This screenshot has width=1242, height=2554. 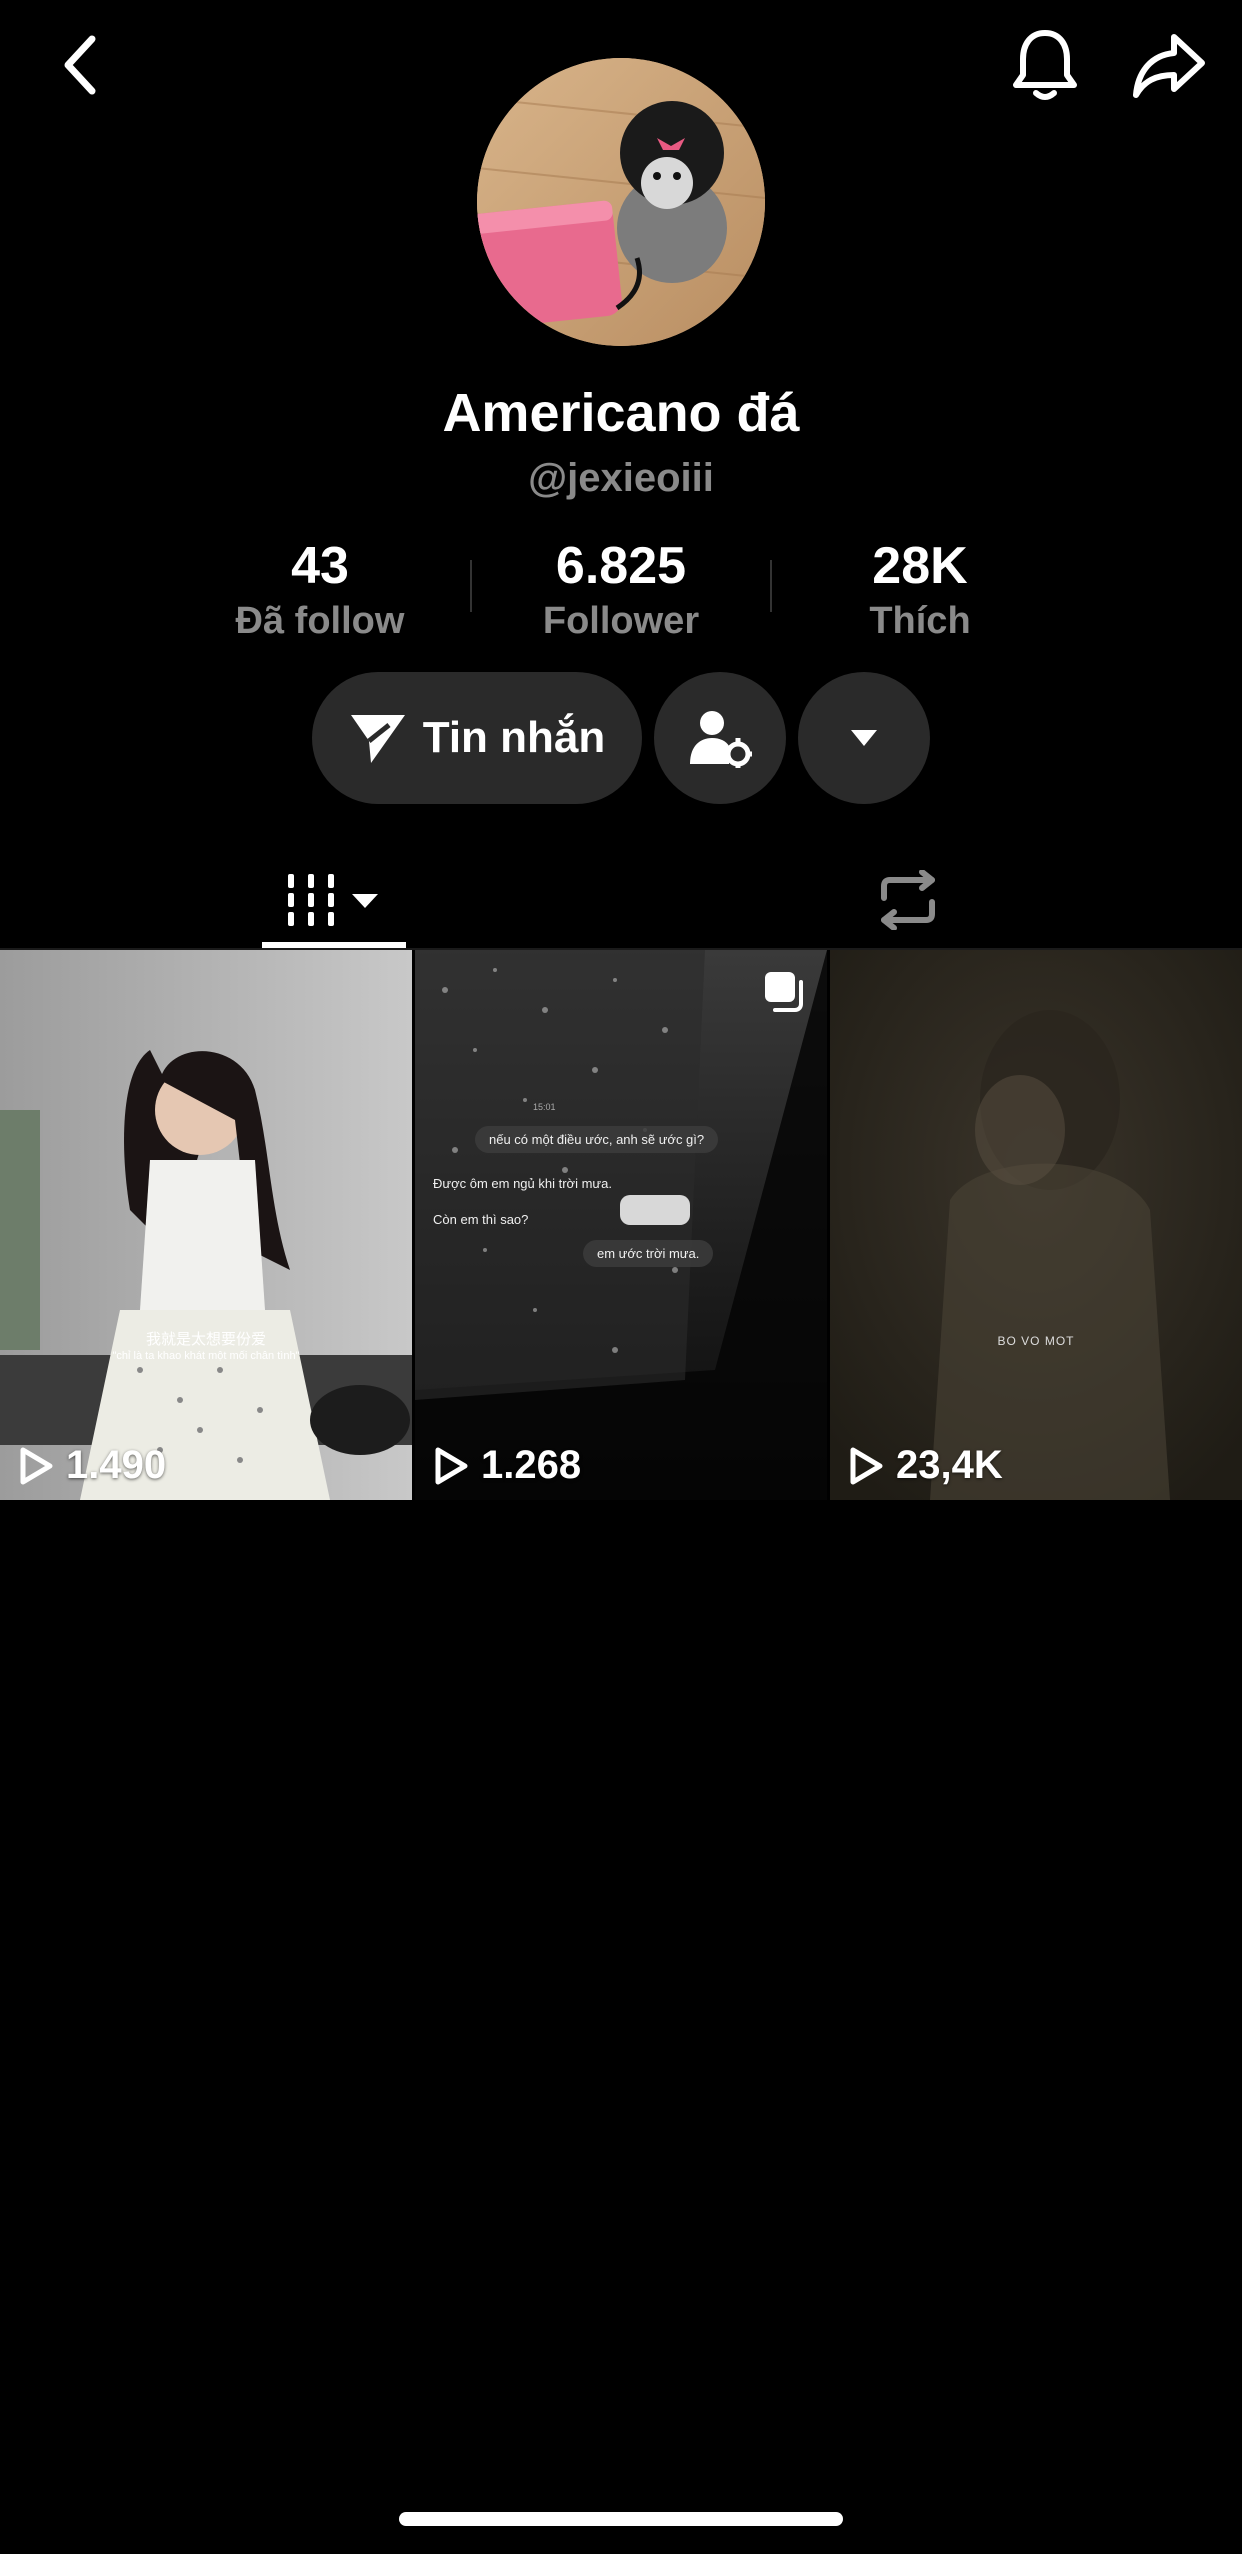 I want to click on video-caption-cn: 我就是太想要份爱, so click(x=205, y=1339).